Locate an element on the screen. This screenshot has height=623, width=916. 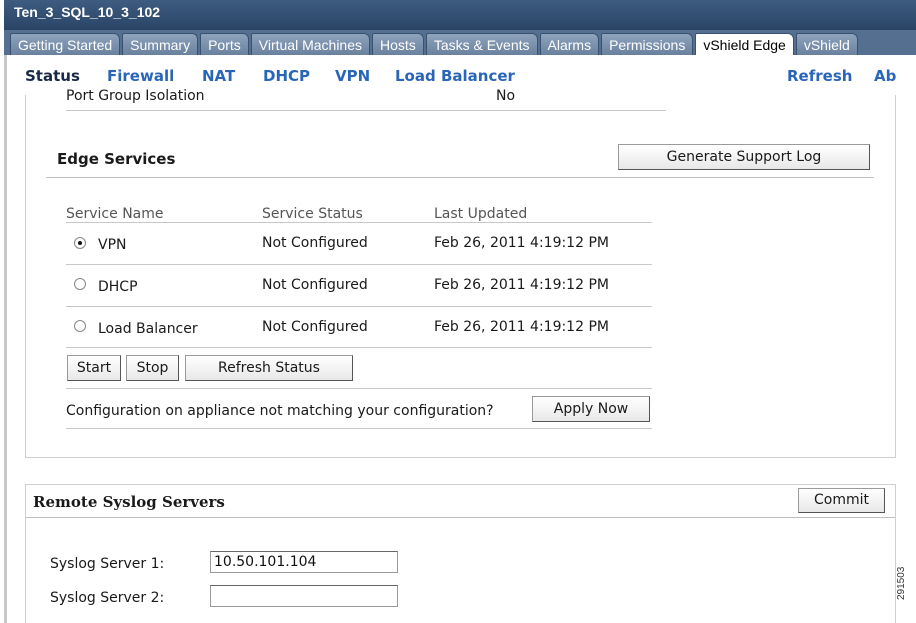
port-group-isolation-value: No is located at coordinates (506, 96).